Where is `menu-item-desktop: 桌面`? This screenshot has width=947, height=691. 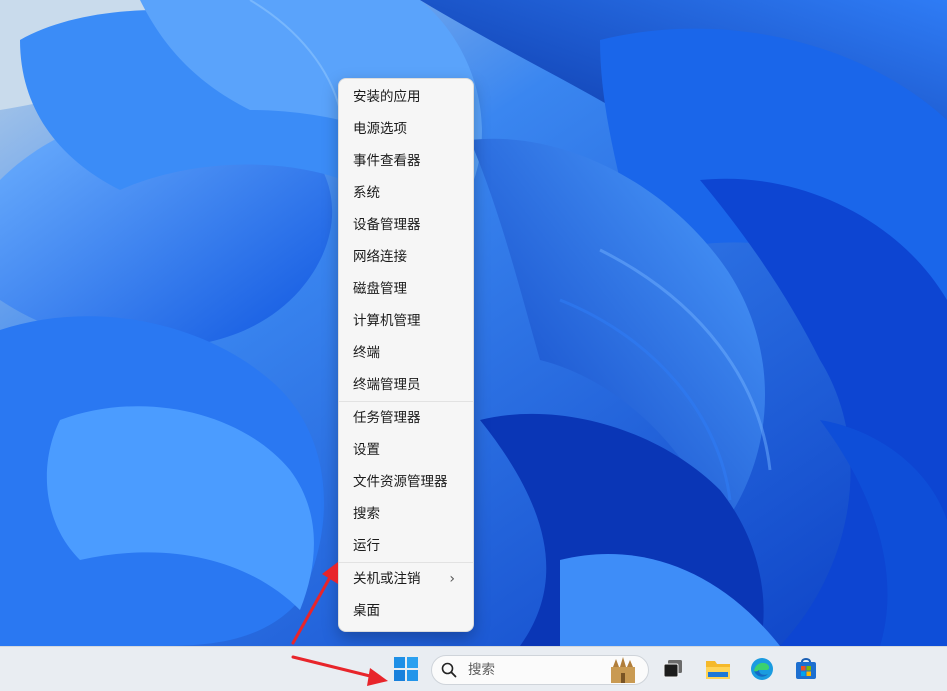 menu-item-desktop: 桌面 is located at coordinates (406, 611).